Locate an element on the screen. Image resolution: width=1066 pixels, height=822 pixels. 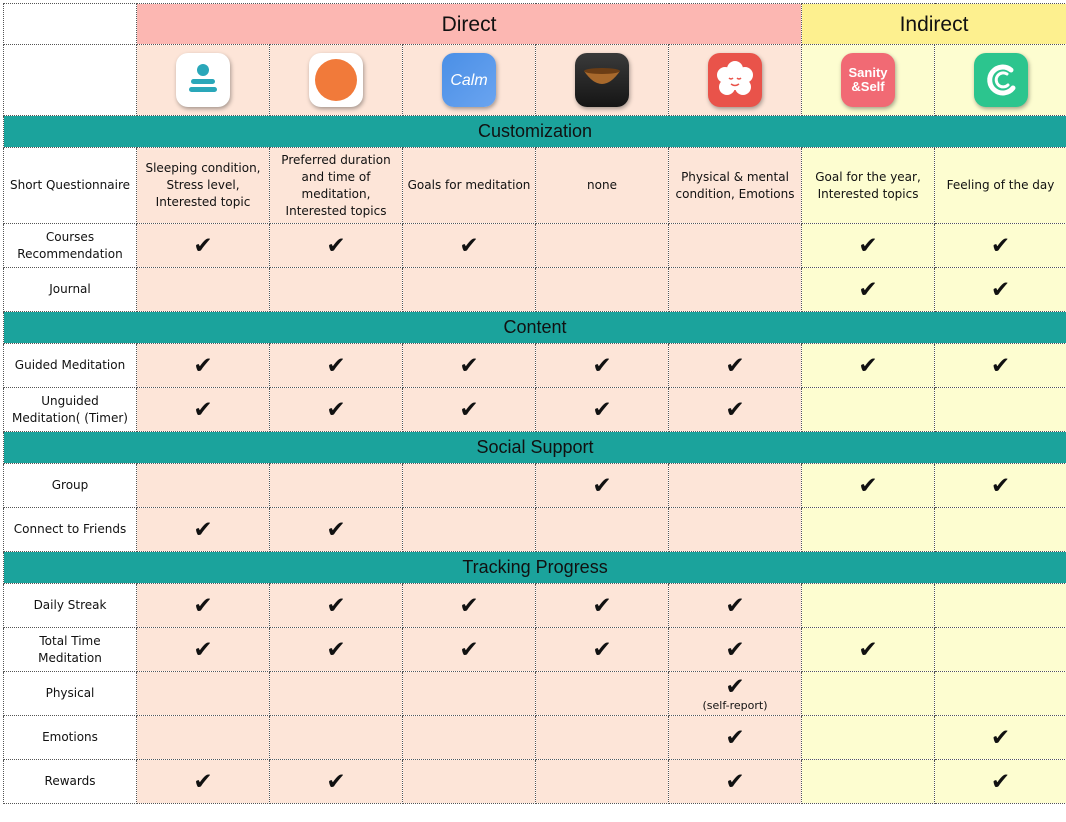
feature-cell-text: Feeling of the day is located at coordinates (1000, 185).